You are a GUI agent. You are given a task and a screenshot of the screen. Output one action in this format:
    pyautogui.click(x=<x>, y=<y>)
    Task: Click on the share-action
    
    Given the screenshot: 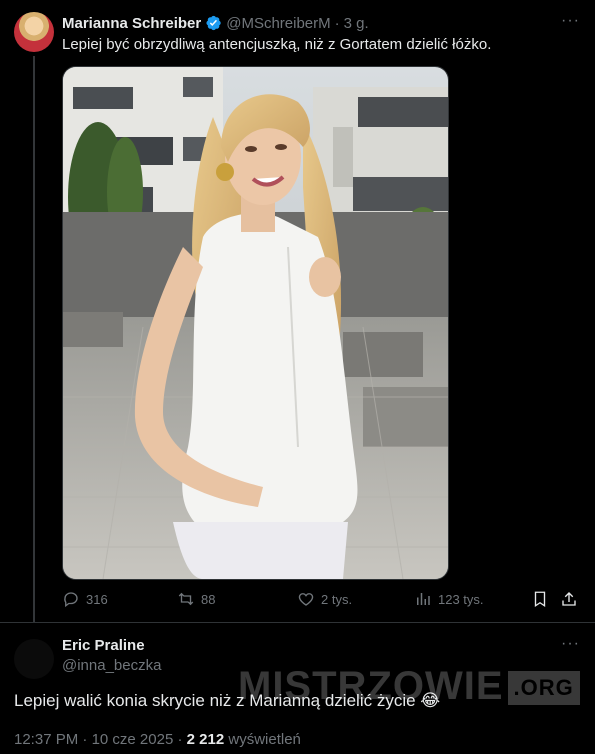 What is the action you would take?
    pyautogui.click(x=569, y=599)
    